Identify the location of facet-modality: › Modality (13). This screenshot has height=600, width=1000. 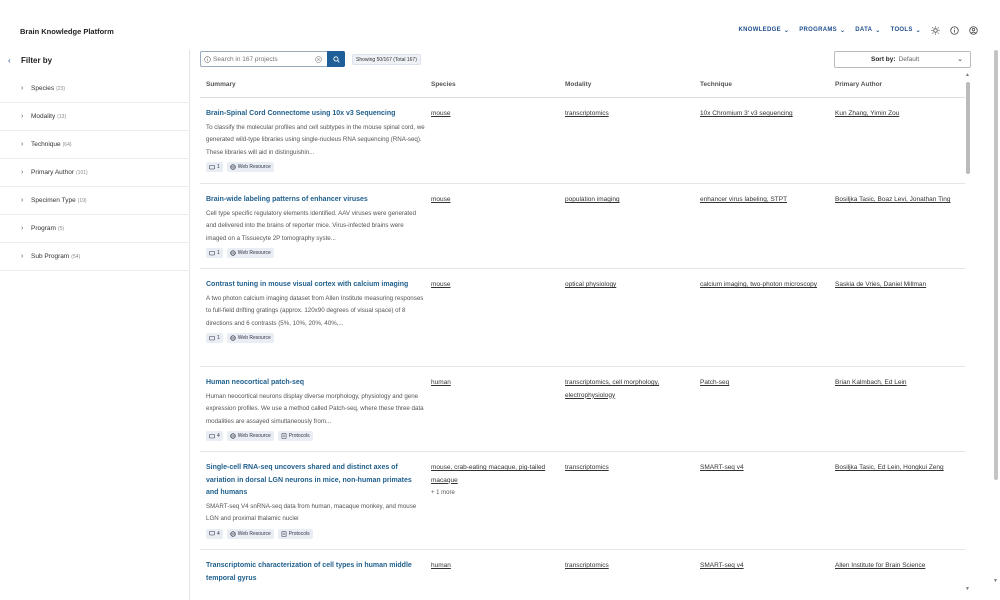
(95, 117).